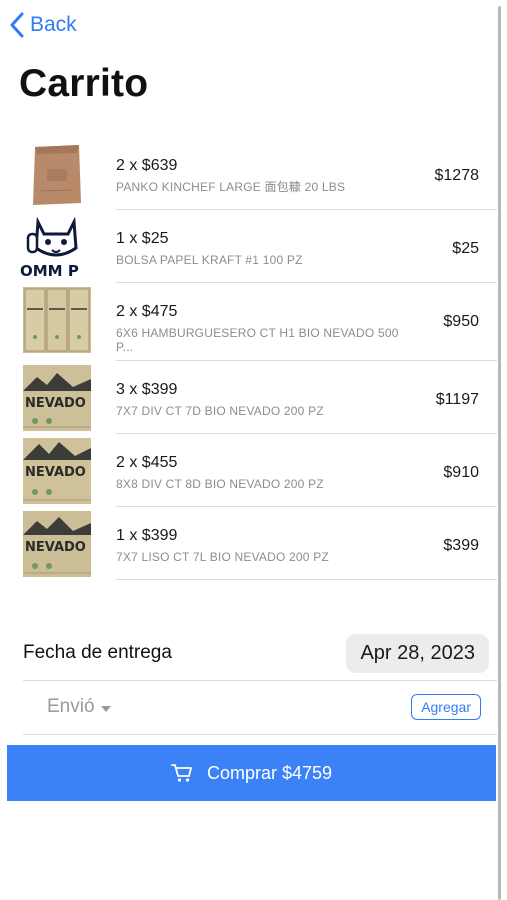 The height and width of the screenshot is (900, 507). What do you see at coordinates (222, 557) in the screenshot?
I see `item-description: 7X7 LISO CT 7L BIO NEVADO 200 PZ` at bounding box center [222, 557].